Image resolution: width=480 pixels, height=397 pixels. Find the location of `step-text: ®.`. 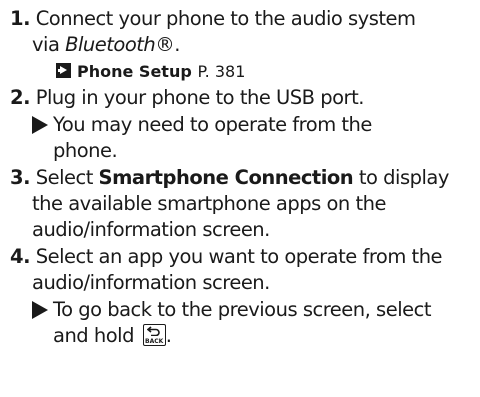

step-text: ®. is located at coordinates (167, 44).